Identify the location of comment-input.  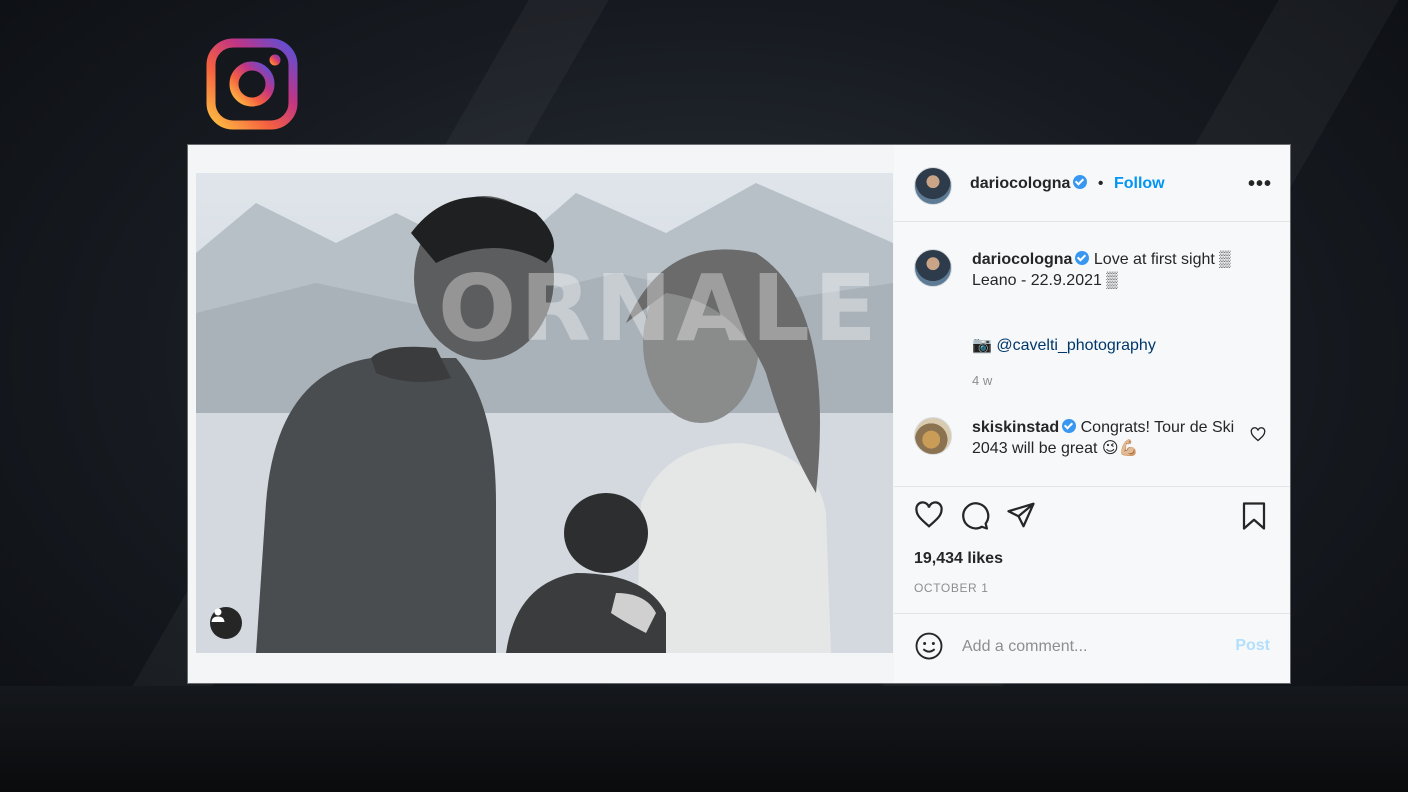
(1087, 647).